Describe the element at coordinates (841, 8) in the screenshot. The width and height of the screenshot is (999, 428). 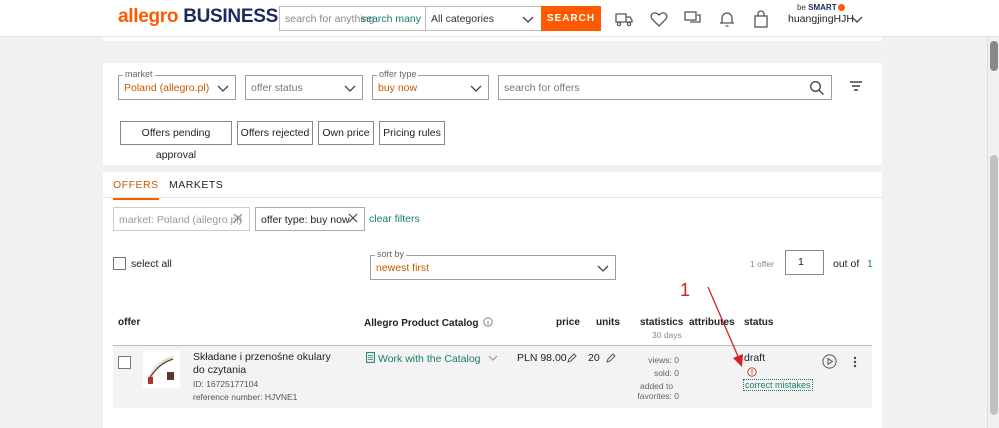
I see `smart-dot-icon` at that location.